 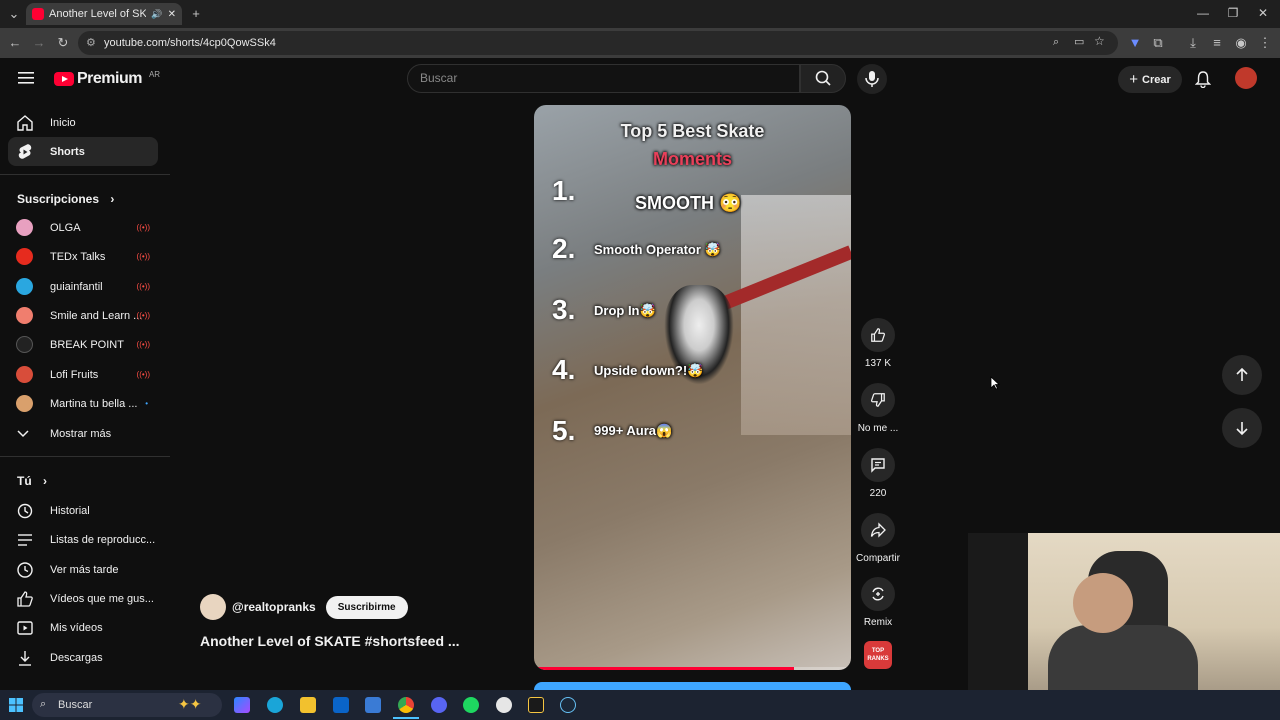 I want to click on sidebar-item-guiainfantil: guiainfantil ((•)), so click(x=83, y=286).